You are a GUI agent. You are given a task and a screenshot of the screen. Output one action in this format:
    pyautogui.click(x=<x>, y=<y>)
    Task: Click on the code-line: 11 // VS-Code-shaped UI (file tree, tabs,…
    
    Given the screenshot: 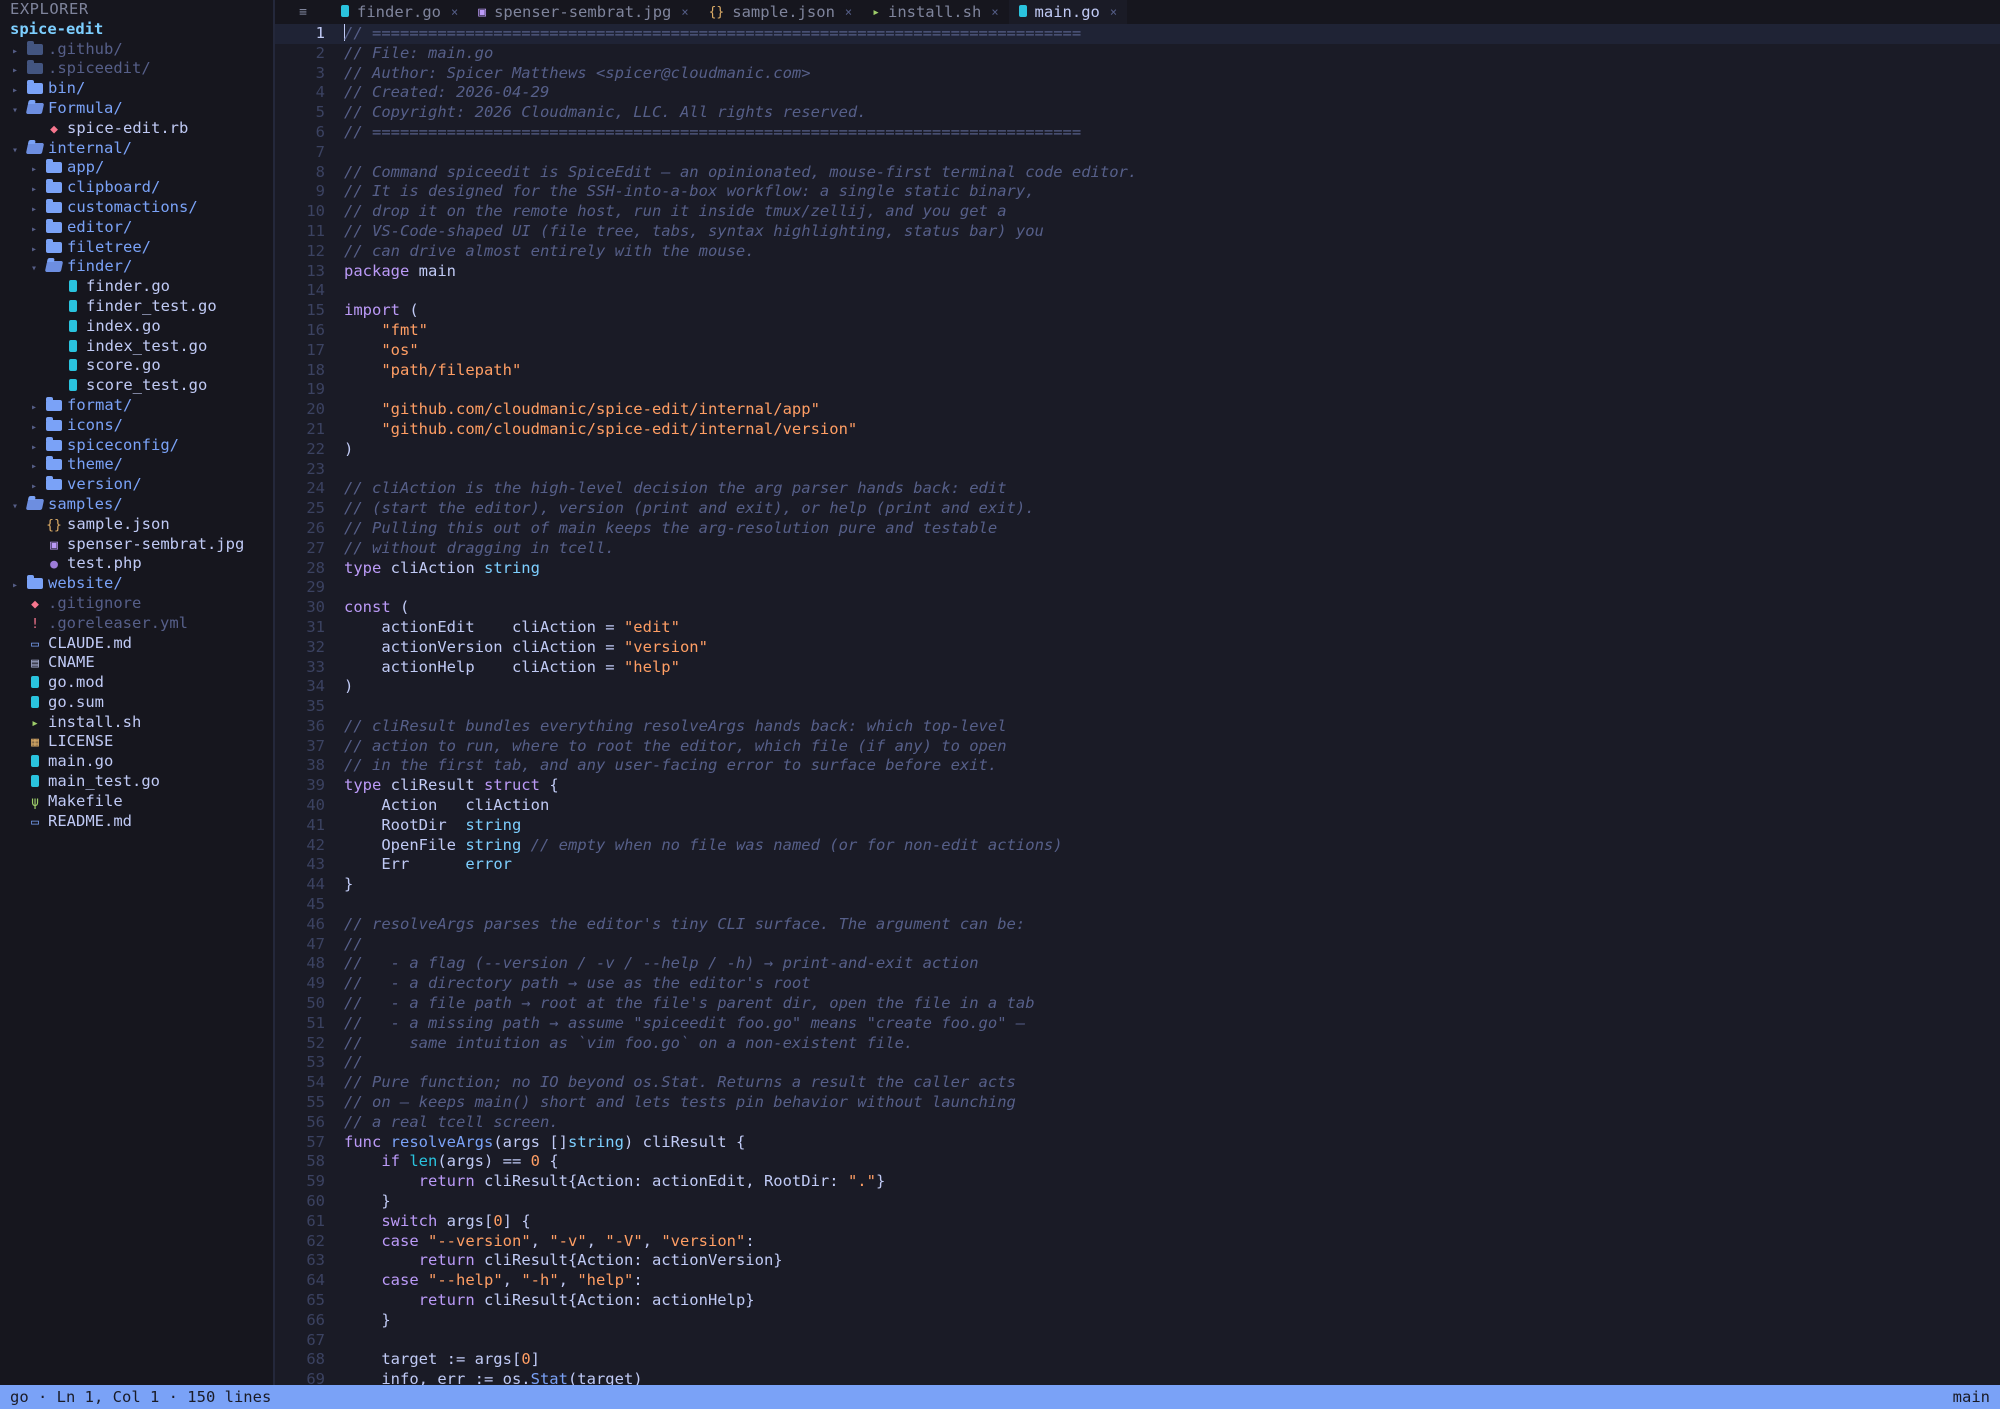 What is the action you would take?
    pyautogui.click(x=1137, y=232)
    